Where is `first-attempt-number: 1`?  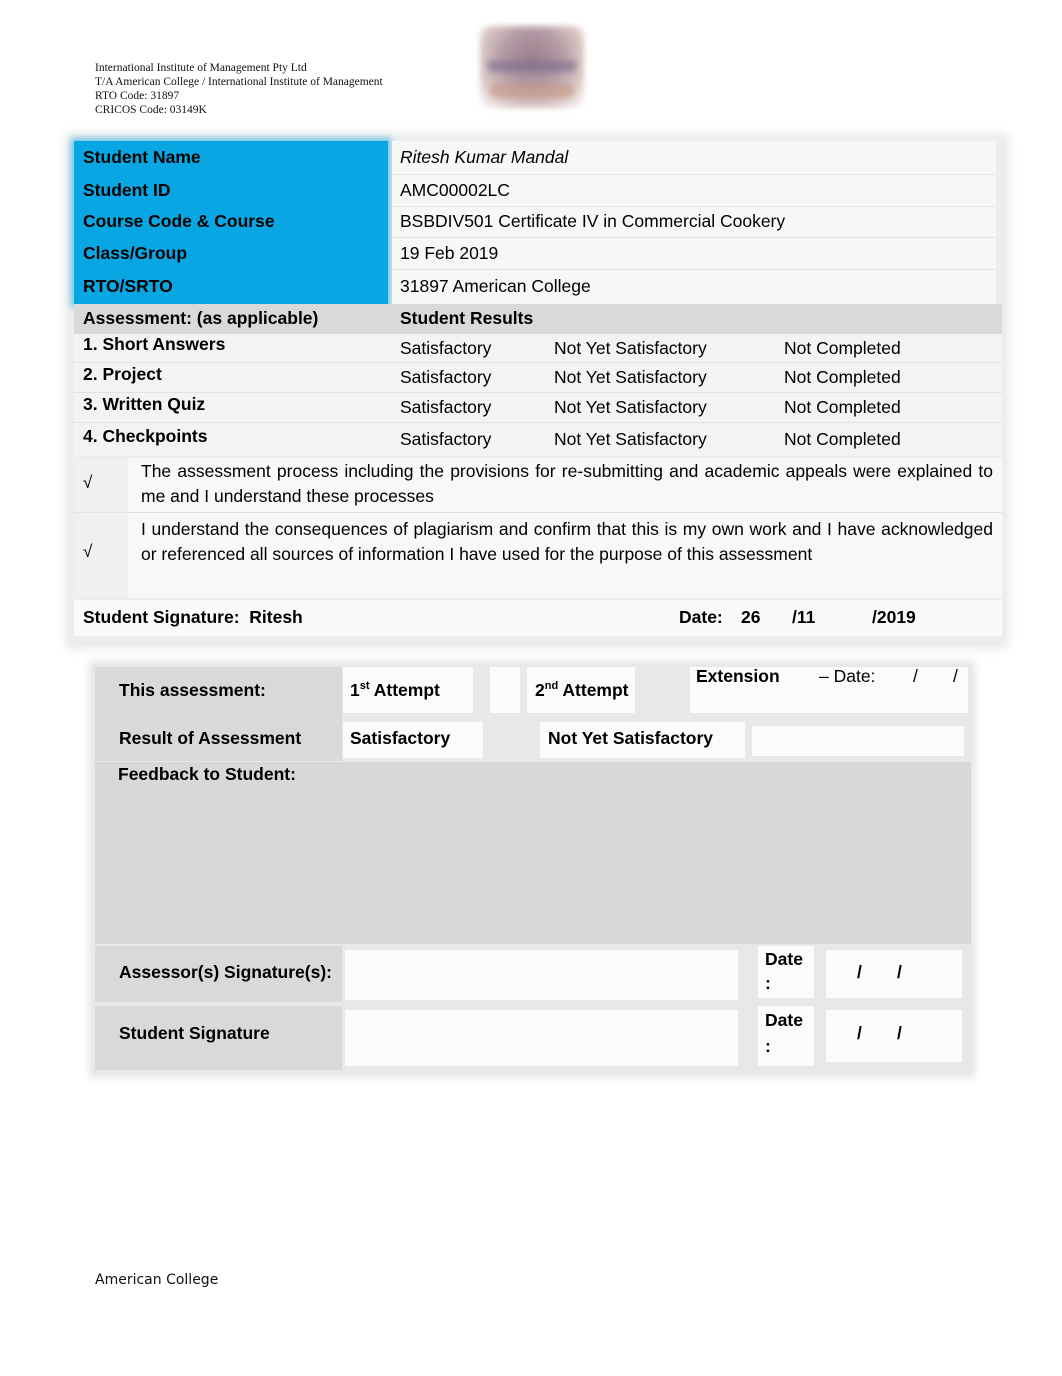 first-attempt-number: 1 is located at coordinates (355, 690).